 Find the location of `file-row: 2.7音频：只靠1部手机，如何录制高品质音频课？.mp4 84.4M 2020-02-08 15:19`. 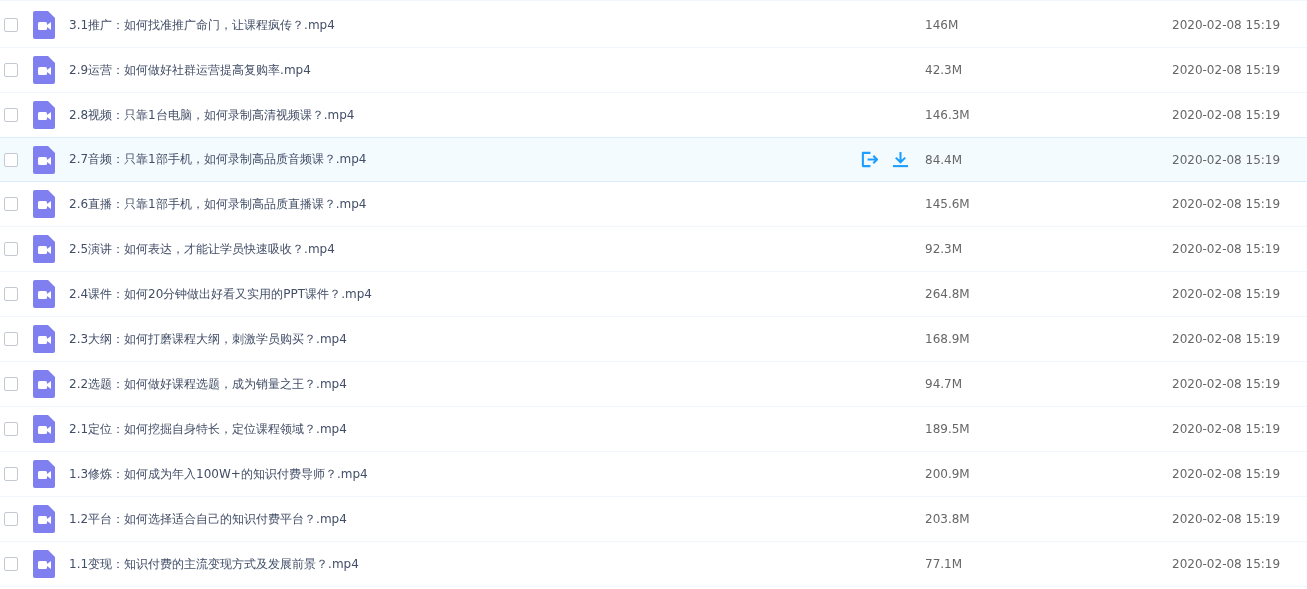

file-row: 2.7音频：只靠1部手机，如何录制高品质音频课？.mp4 84.4M 2020-02-08 15:19 is located at coordinates (653, 159).